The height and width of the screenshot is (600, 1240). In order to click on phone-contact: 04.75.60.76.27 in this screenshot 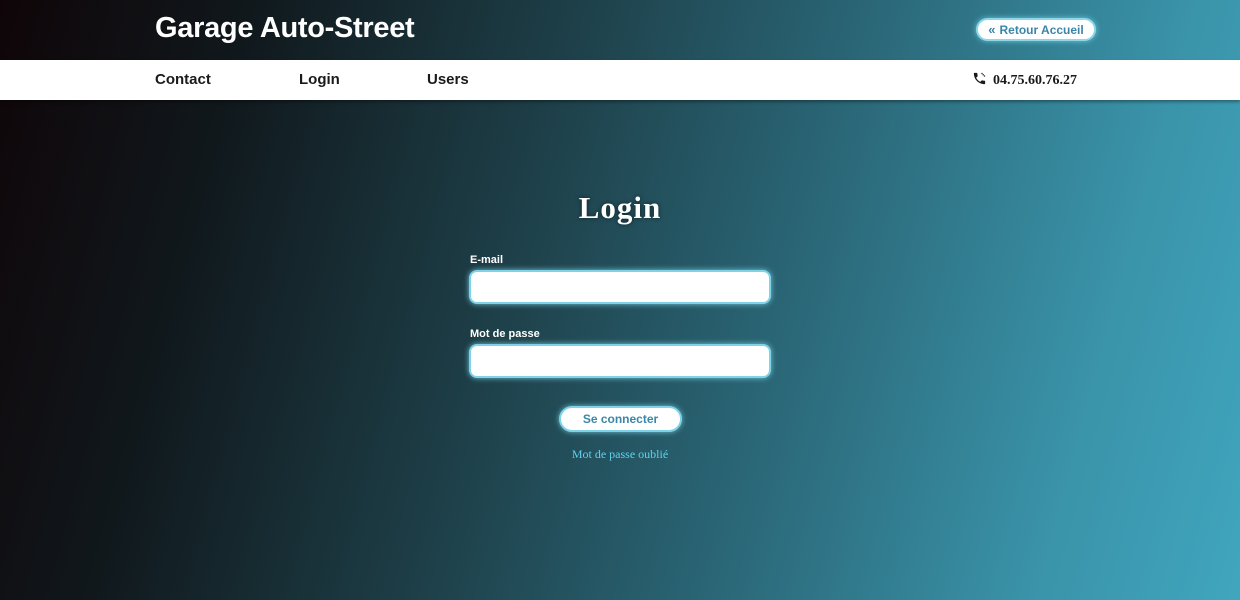, I will do `click(1024, 81)`.